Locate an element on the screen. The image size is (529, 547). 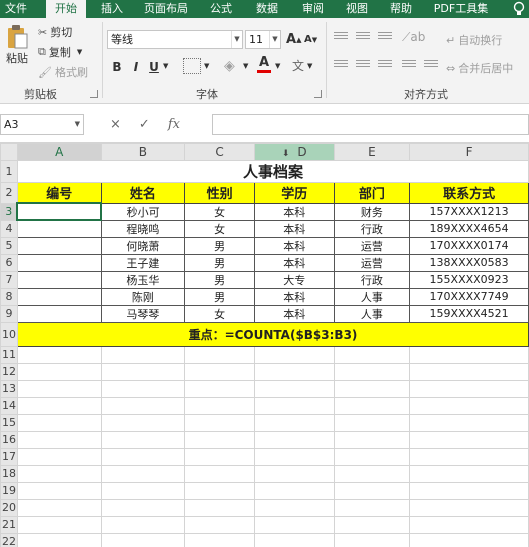
row-header: 22 is located at coordinates (9, 539).